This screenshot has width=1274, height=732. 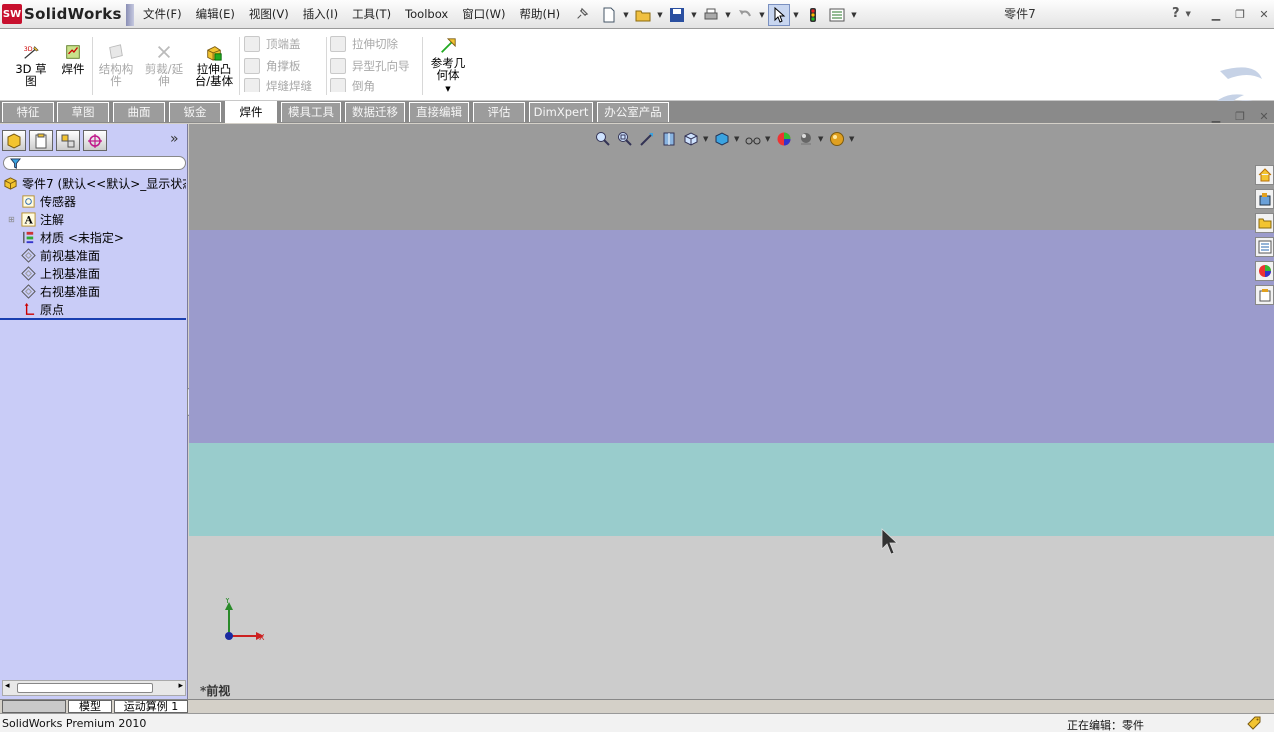 What do you see at coordinates (93, 319) in the screenshot?
I see `rollback-bar` at bounding box center [93, 319].